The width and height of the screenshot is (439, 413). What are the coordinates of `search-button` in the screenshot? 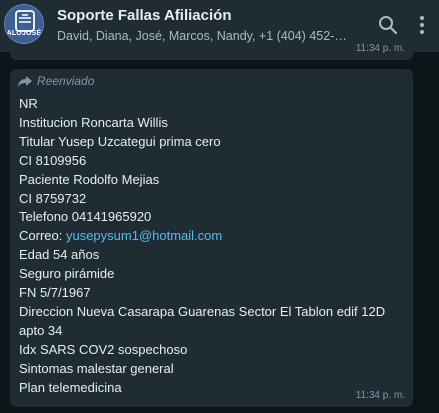 It's located at (388, 25).